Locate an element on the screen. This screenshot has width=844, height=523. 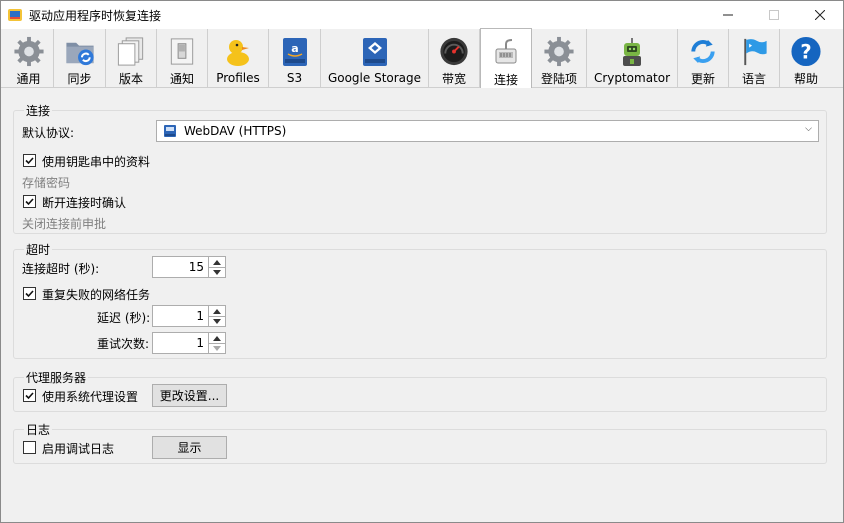
update-arrows-icon is located at coordinates (703, 51).